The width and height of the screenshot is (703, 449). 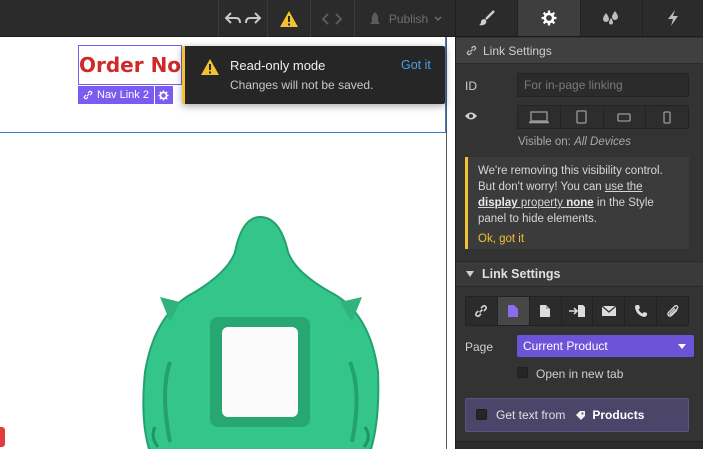 What do you see at coordinates (522, 372) in the screenshot?
I see `new-tab-checkbox` at bounding box center [522, 372].